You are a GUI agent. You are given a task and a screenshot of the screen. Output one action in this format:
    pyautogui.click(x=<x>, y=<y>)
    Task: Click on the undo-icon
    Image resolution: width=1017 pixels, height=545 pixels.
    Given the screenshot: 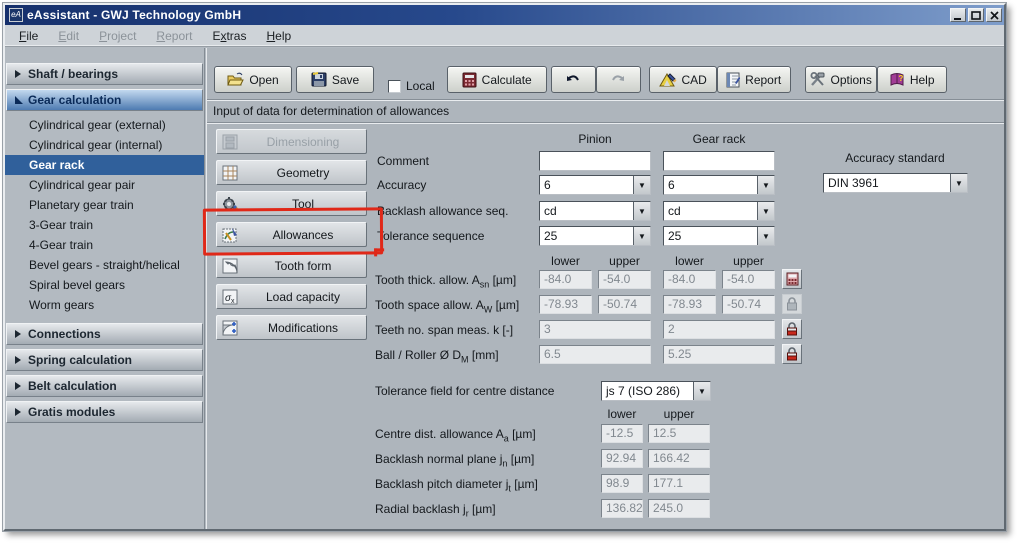 What is the action you would take?
    pyautogui.click(x=573, y=77)
    